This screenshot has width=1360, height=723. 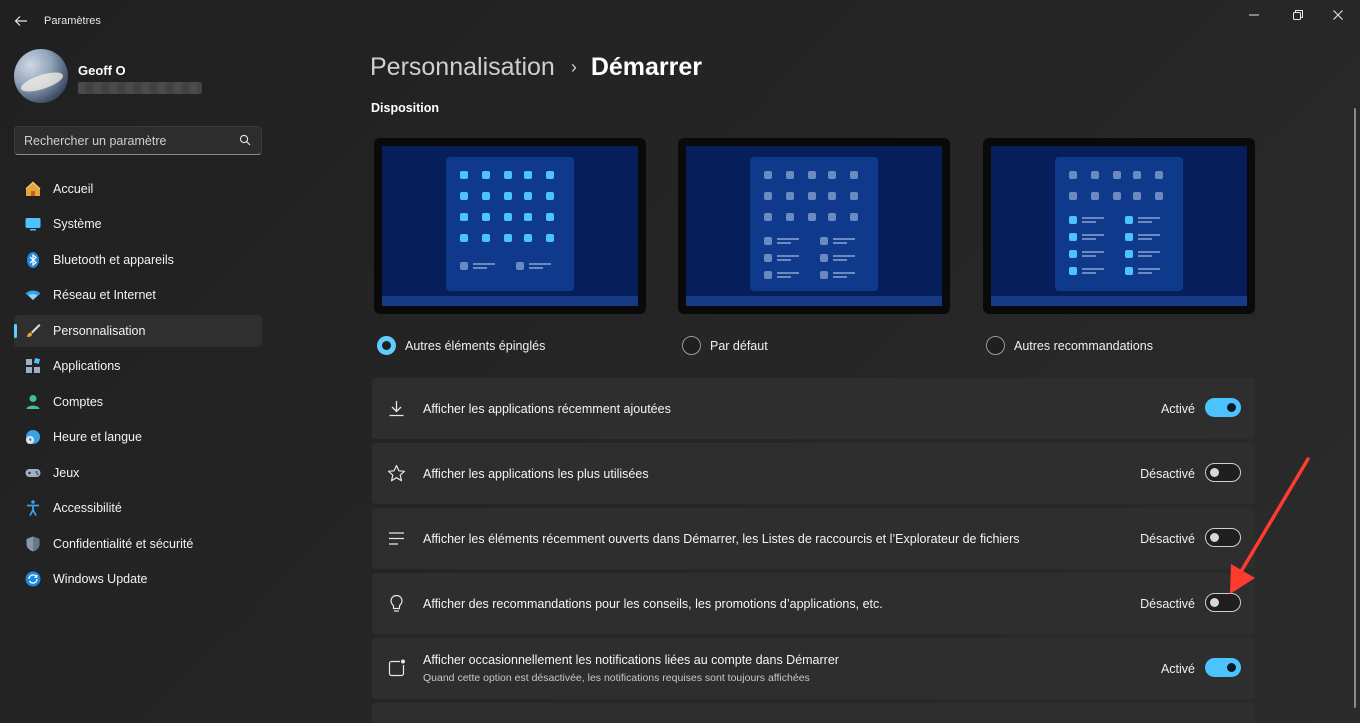 I want to click on system-icon, so click(x=33, y=224).